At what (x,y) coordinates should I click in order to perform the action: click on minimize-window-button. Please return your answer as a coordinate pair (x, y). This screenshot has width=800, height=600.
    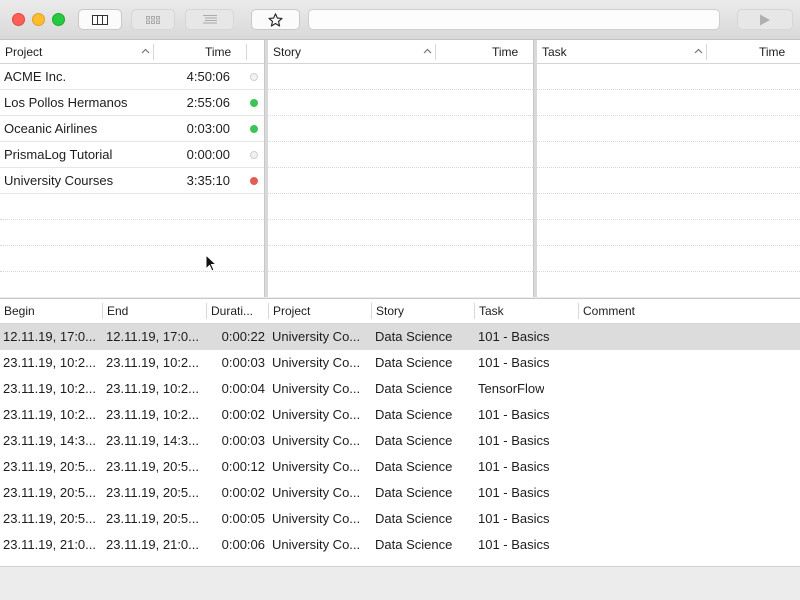
    Looking at the image, I should click on (38, 19).